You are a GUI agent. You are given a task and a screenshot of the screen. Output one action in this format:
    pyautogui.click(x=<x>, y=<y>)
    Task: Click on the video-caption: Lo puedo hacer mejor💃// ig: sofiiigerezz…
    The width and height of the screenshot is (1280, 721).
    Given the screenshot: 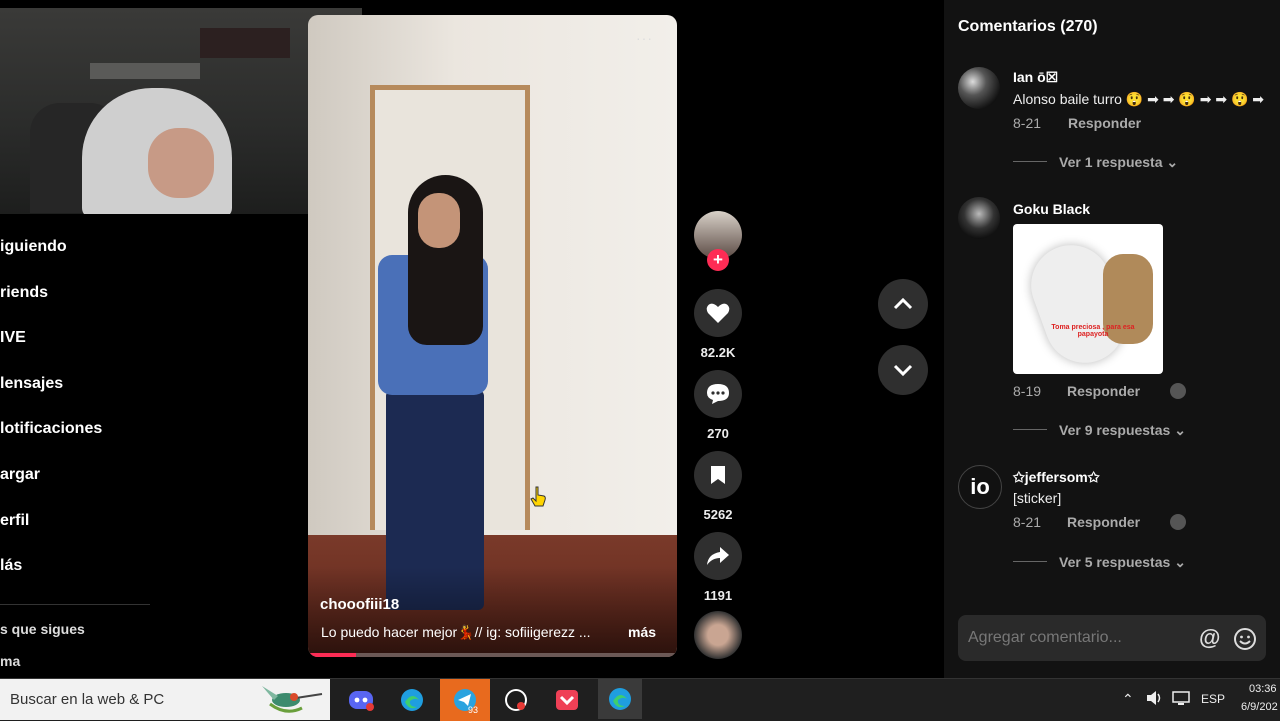 What is the action you would take?
    pyautogui.click(x=456, y=632)
    